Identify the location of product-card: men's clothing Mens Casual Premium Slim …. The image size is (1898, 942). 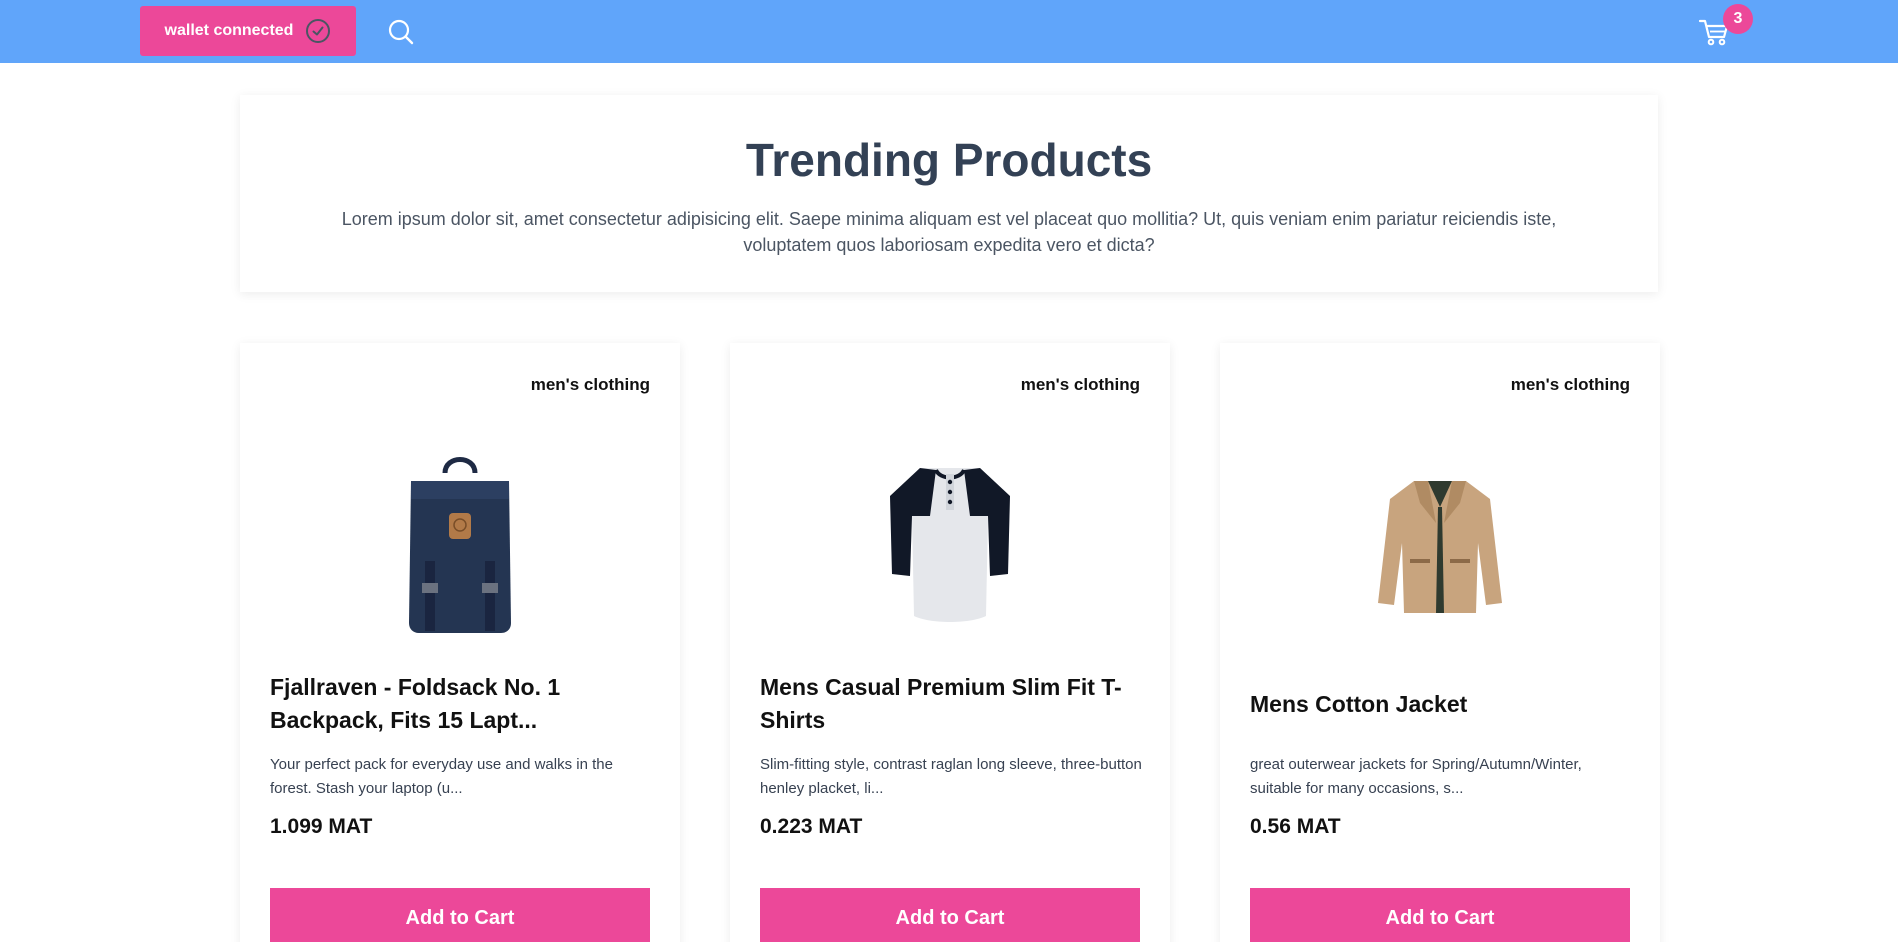
(950, 642).